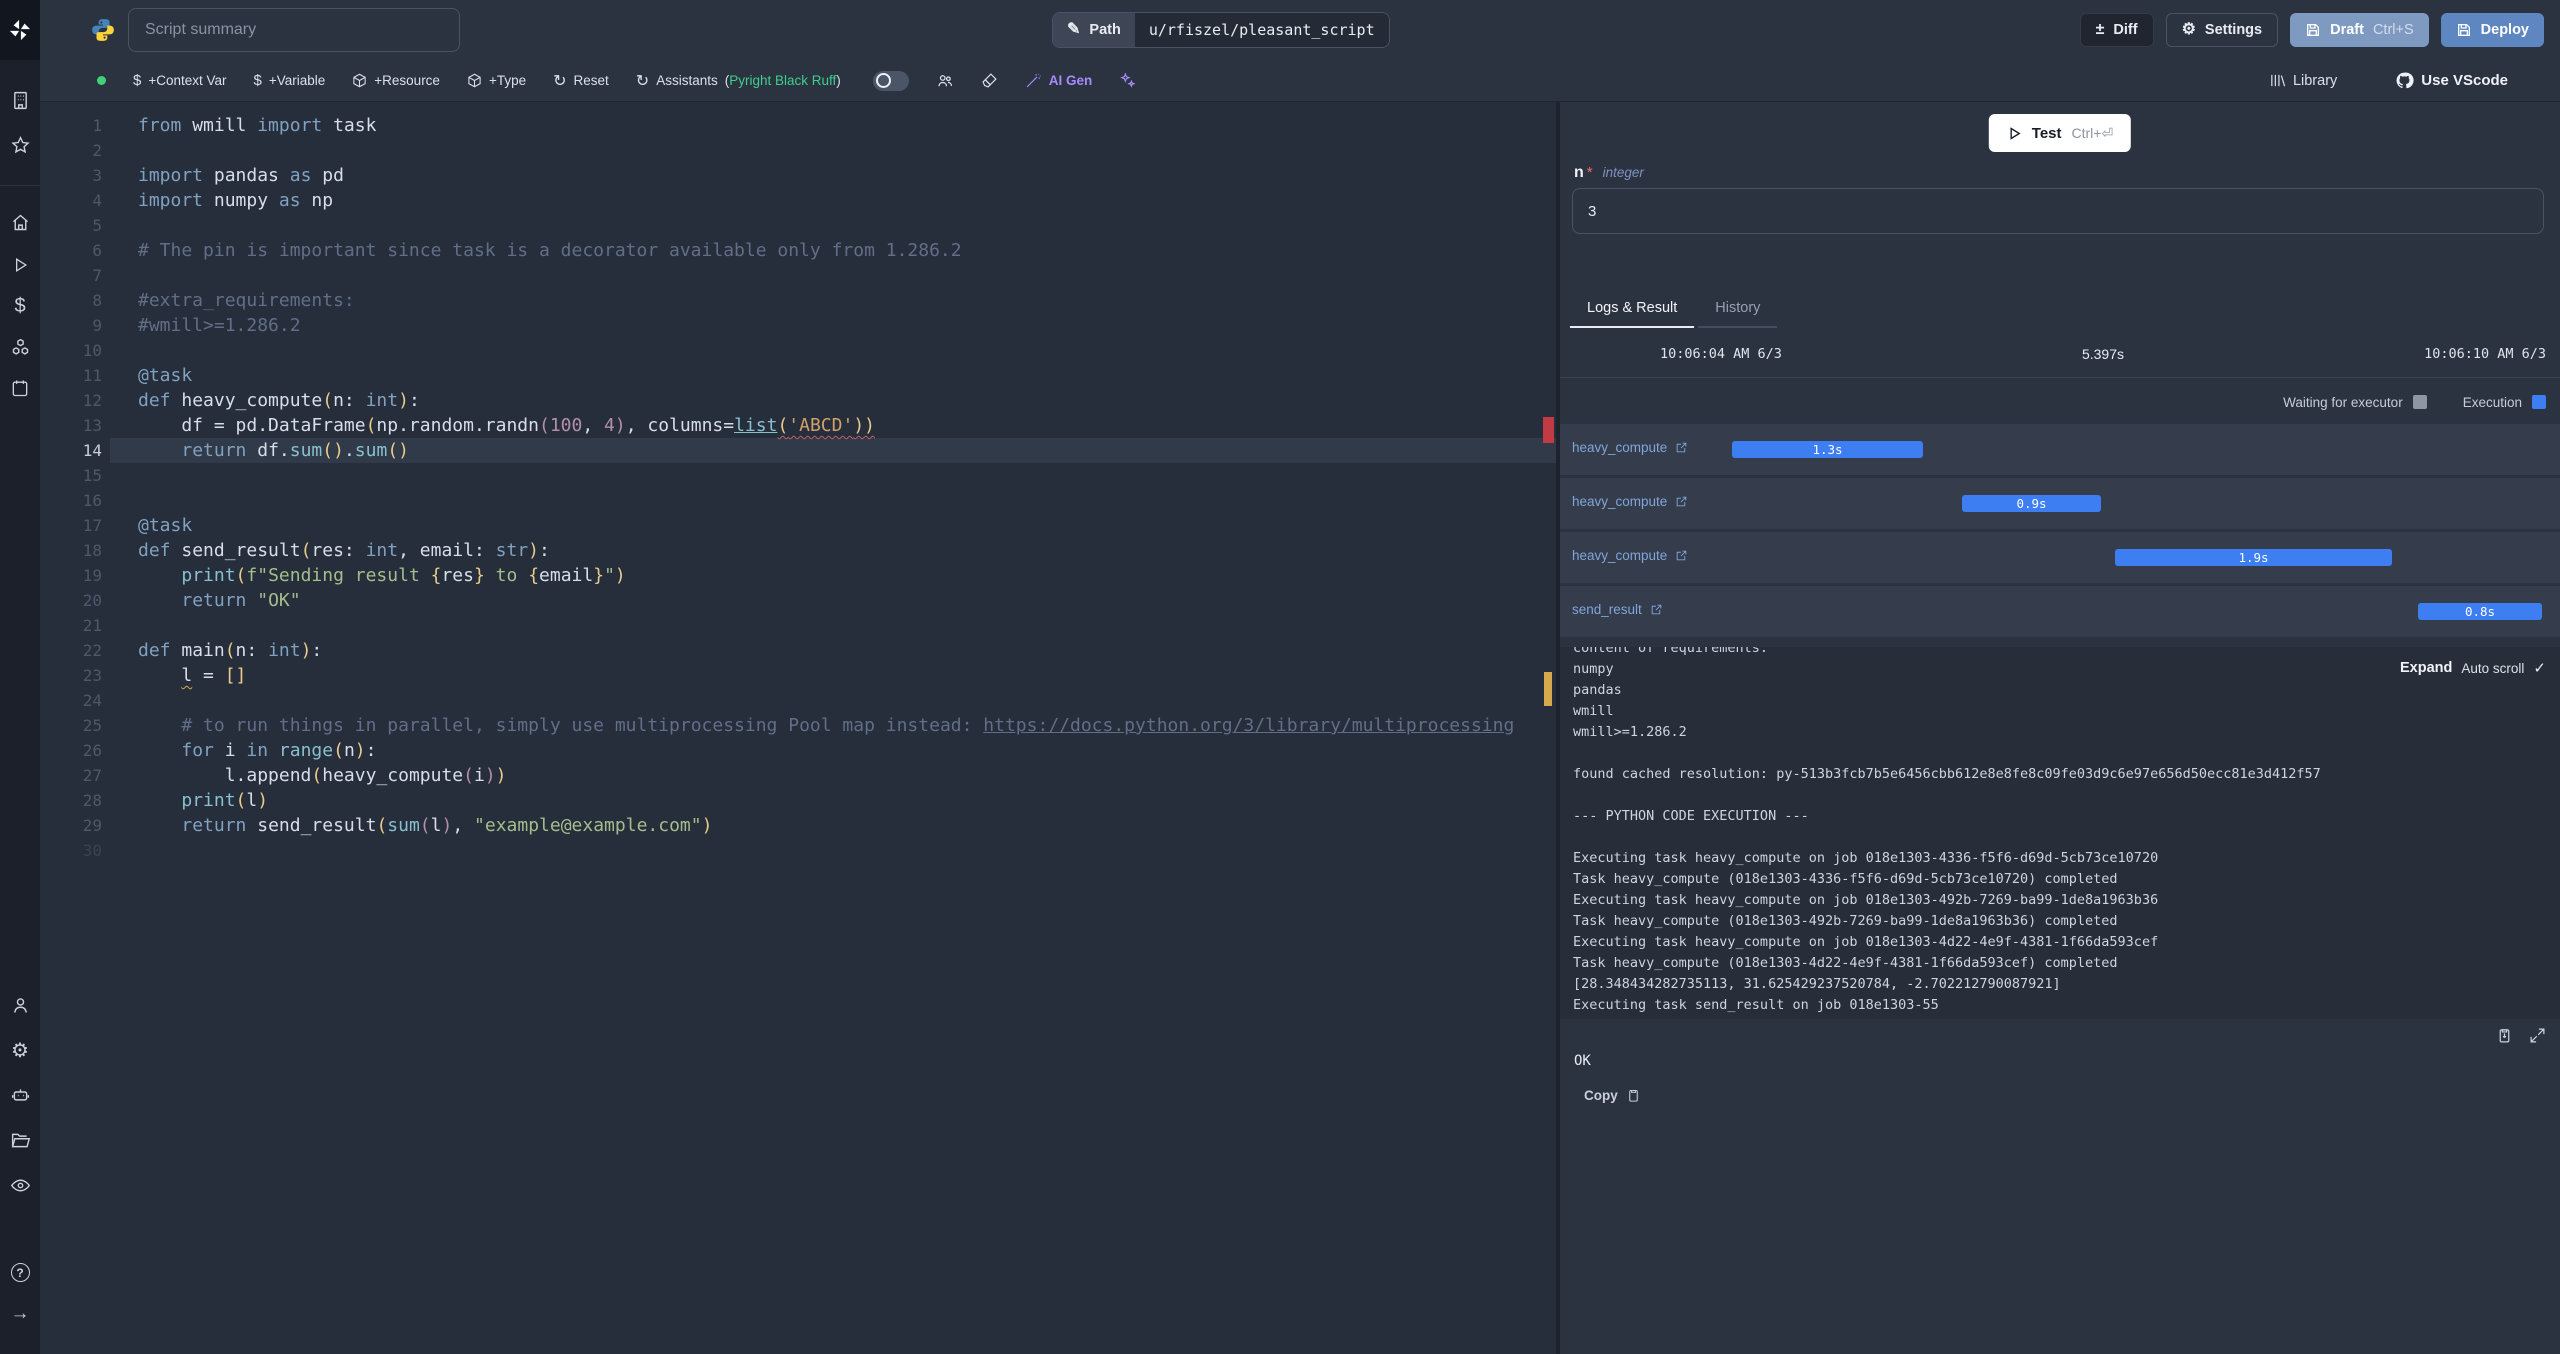 The width and height of the screenshot is (2560, 1354). Describe the element at coordinates (2060, 354) in the screenshot. I see `run-header: 10:06:04 AM 6/3 5.397s 10:06:10 AM 6/3` at that location.